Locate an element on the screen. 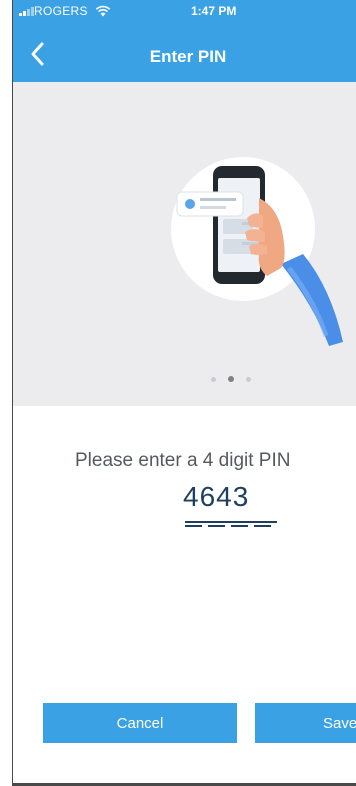 This screenshot has height=786, width=356. signal-strength-icon is located at coordinates (26, 11).